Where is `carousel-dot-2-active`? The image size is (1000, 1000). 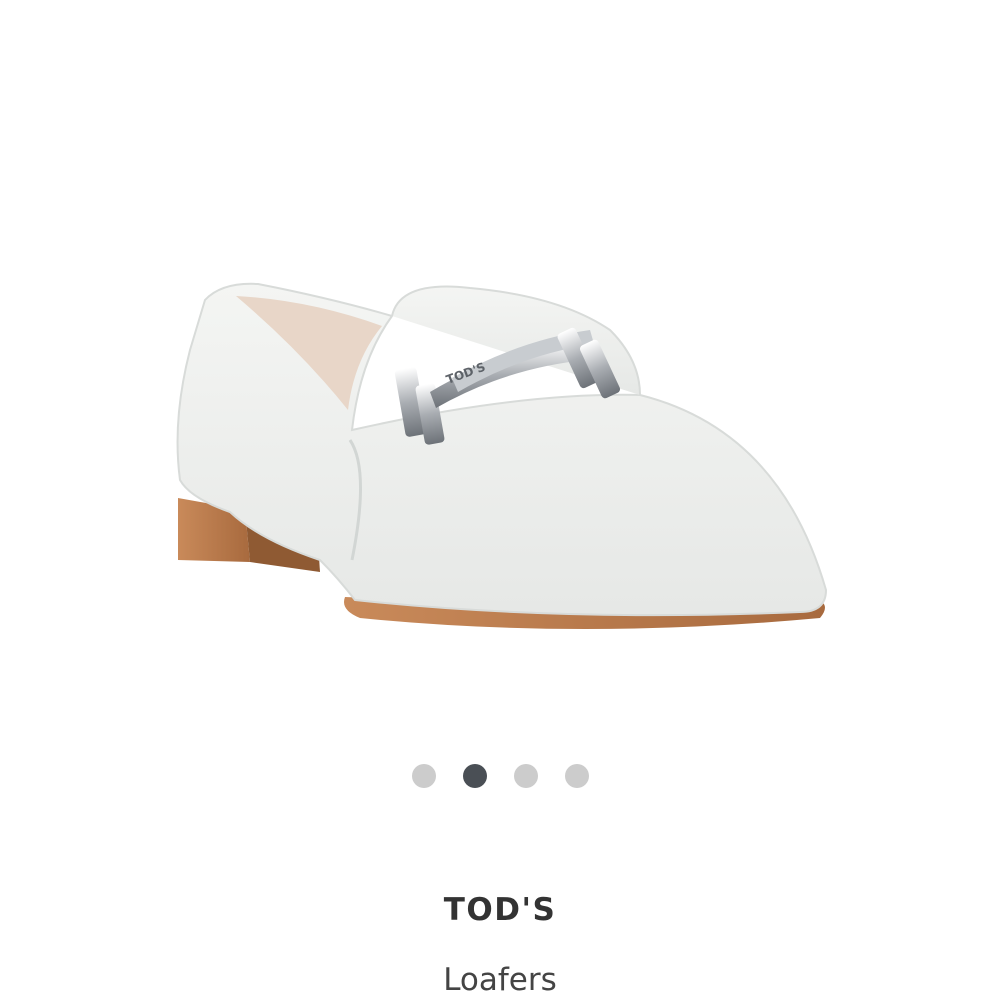 carousel-dot-2-active is located at coordinates (474, 776).